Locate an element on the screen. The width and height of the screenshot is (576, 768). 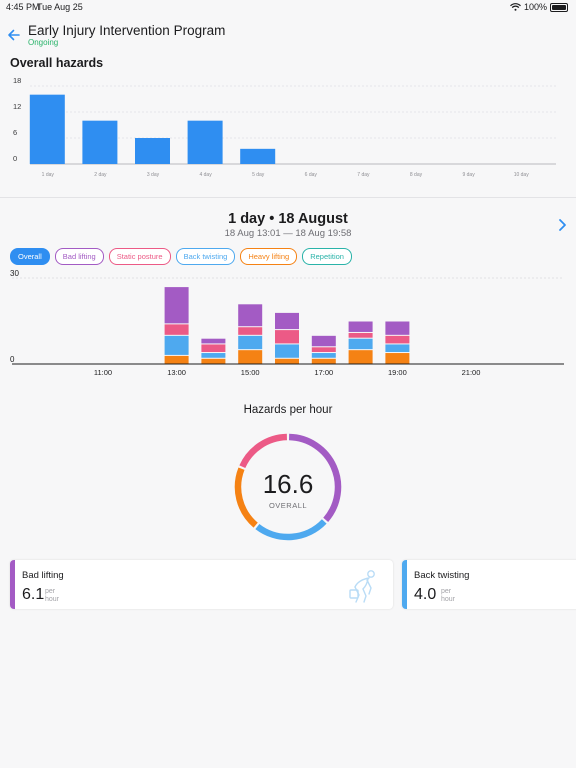
back-twisting-card: Back twisting 4.0 per hour is located at coordinates (489, 584).